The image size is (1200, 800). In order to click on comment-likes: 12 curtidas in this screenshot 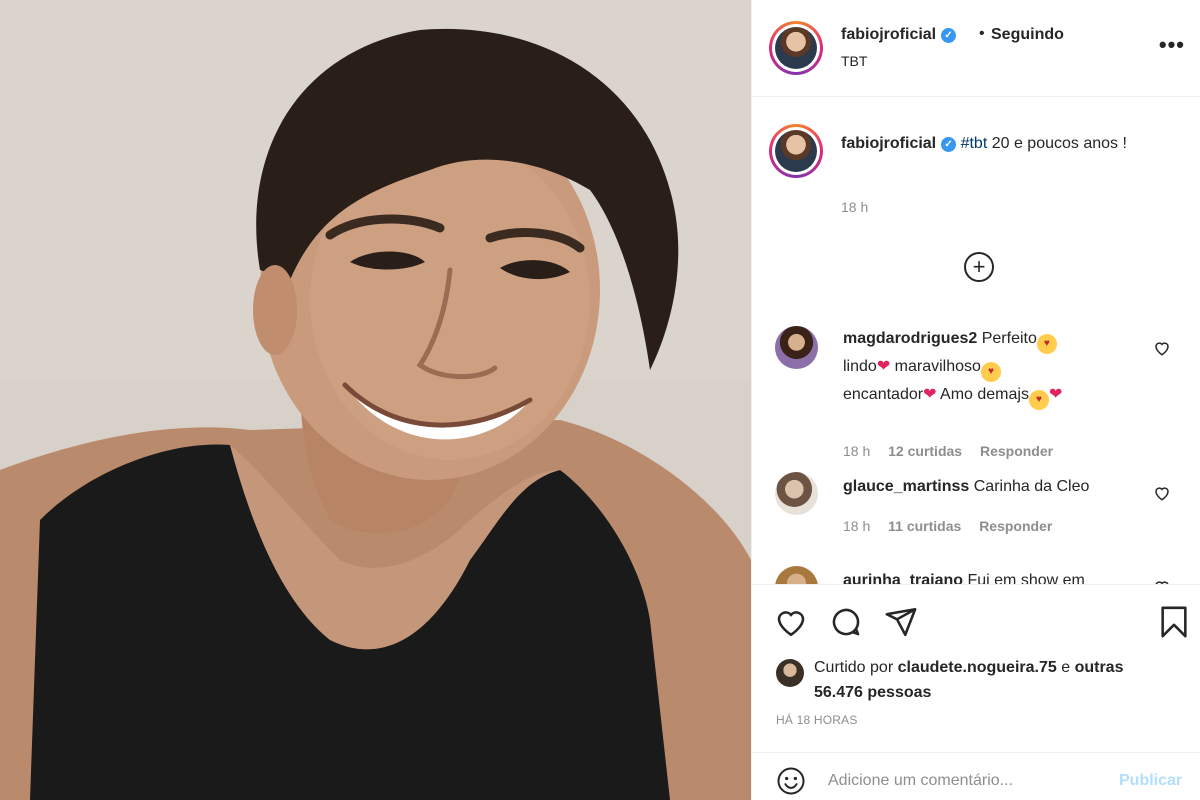, I will do `click(925, 451)`.